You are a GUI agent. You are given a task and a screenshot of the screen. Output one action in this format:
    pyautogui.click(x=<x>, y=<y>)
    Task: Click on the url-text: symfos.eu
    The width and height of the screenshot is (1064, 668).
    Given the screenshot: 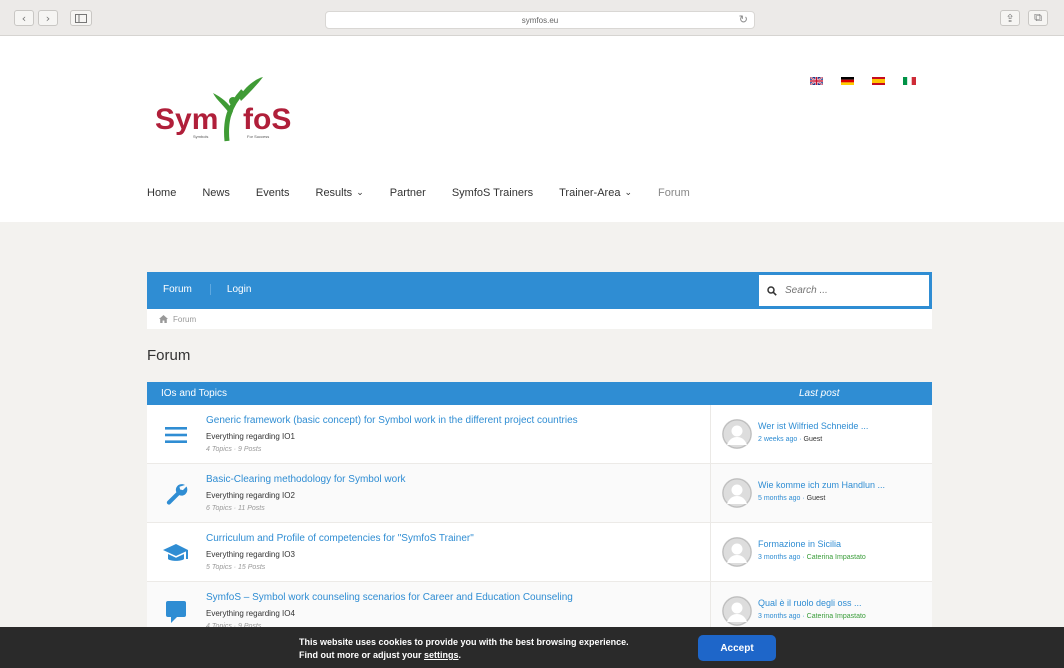 What is the action you would take?
    pyautogui.click(x=540, y=20)
    